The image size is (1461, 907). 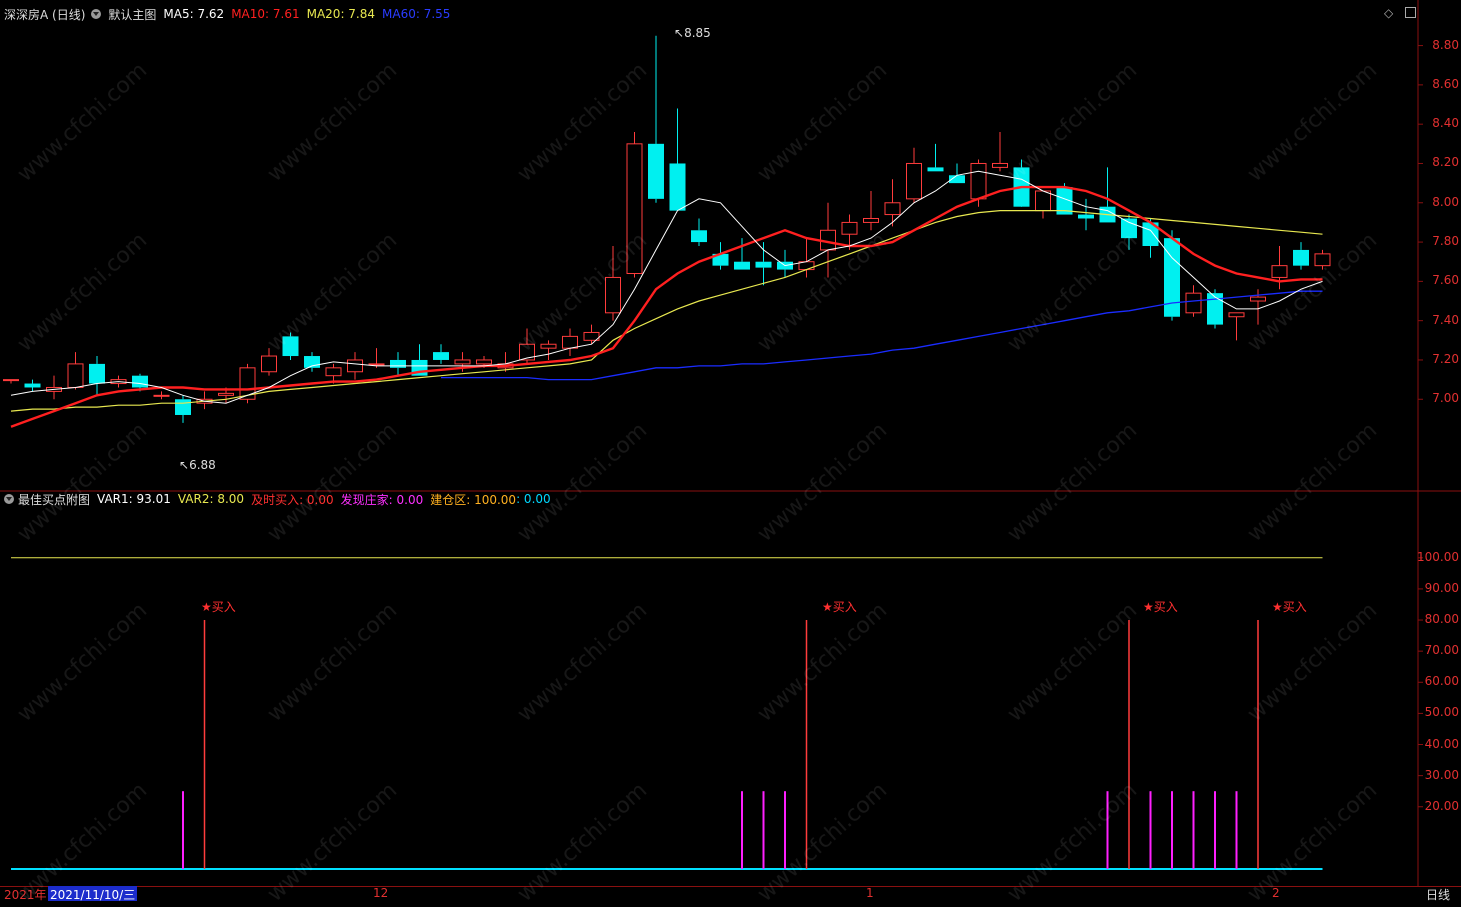 I want to click on price-tick-label: 7.20, so click(x=1445, y=358).